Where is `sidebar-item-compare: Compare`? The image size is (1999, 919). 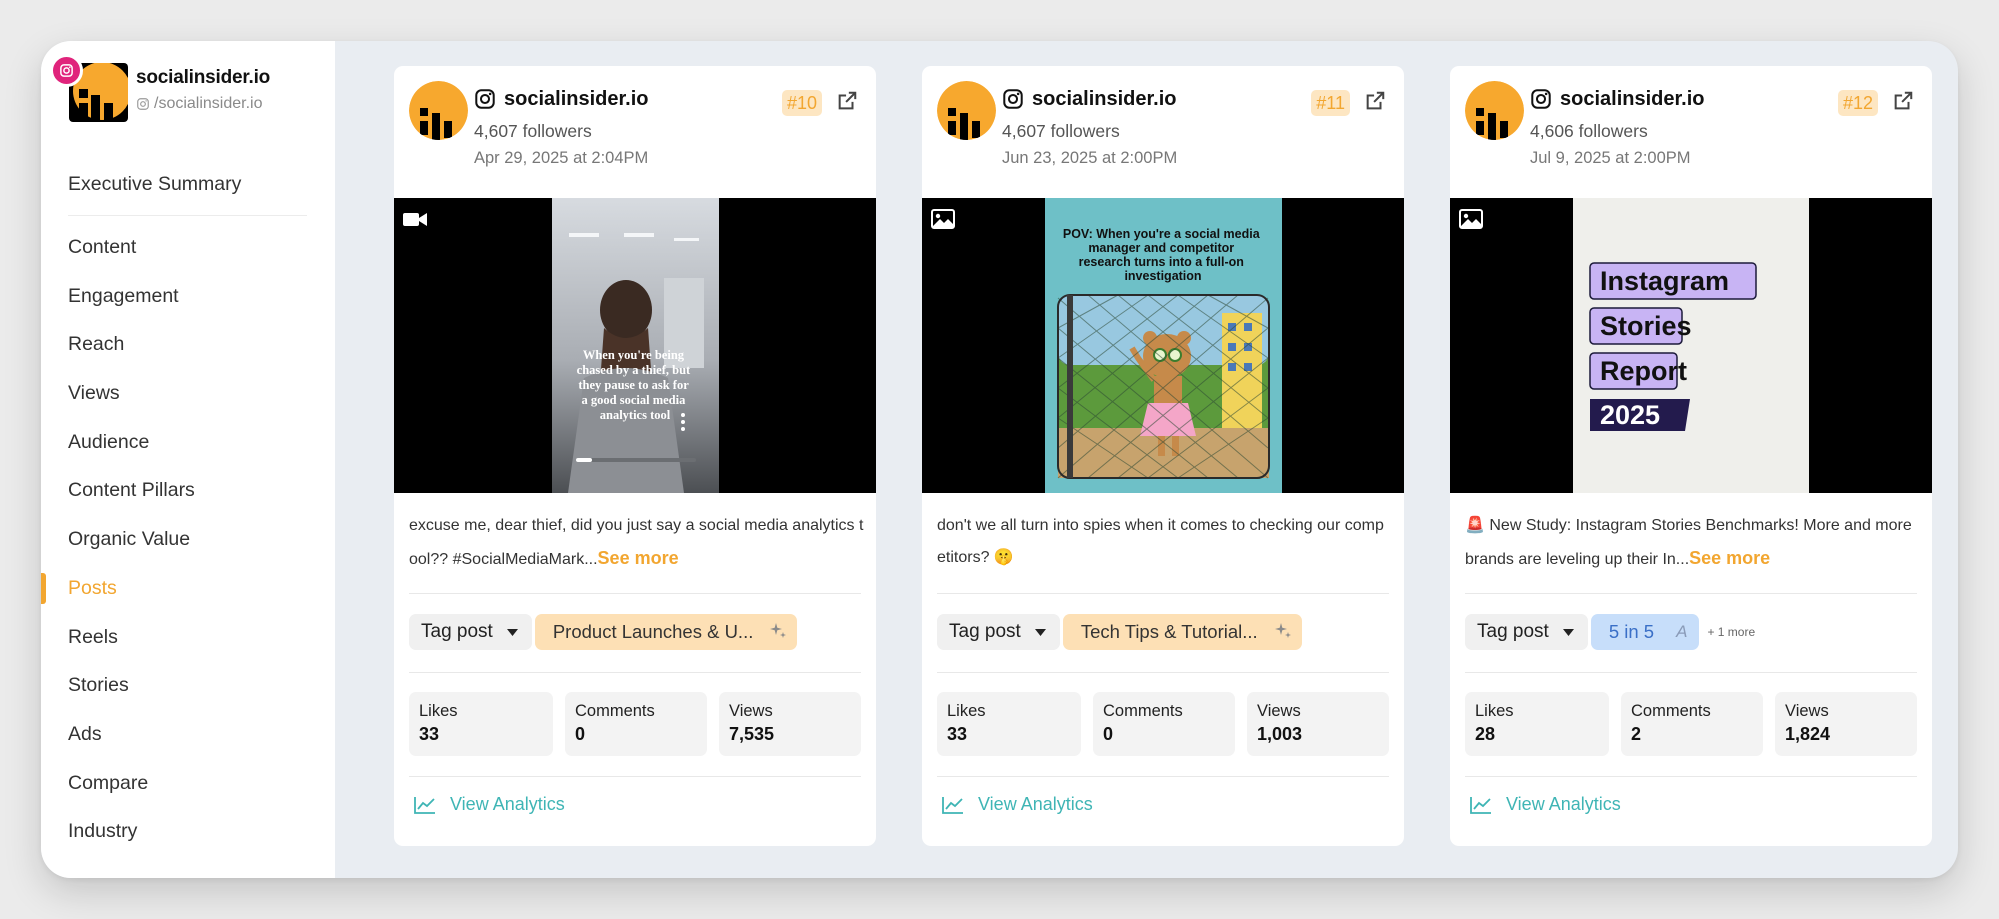
sidebar-item-compare: Compare is located at coordinates (188, 783).